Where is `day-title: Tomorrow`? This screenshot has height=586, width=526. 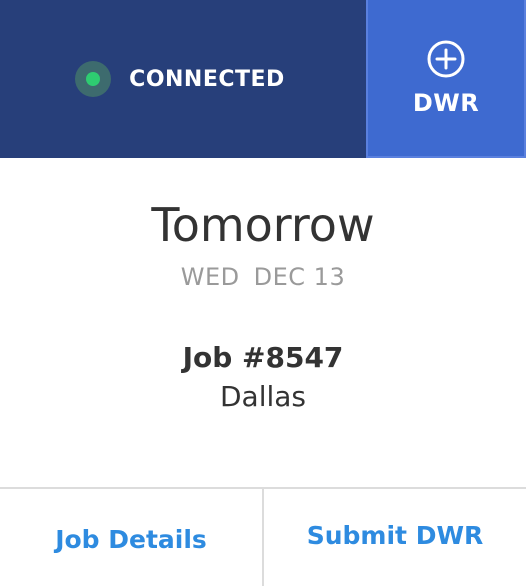 day-title: Tomorrow is located at coordinates (263, 225).